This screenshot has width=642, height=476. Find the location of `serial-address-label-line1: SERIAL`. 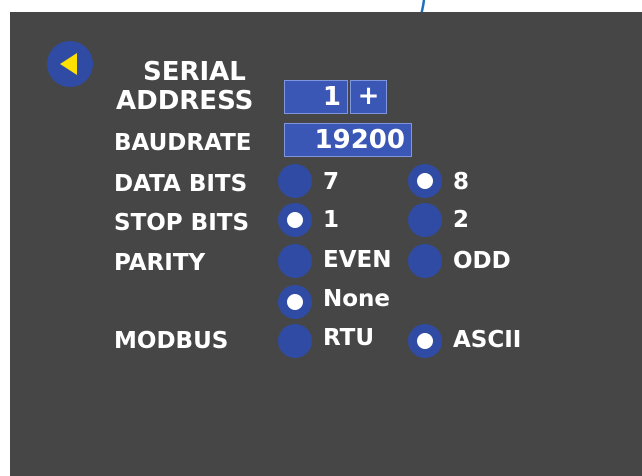

serial-address-label-line1: SERIAL is located at coordinates (194, 72).